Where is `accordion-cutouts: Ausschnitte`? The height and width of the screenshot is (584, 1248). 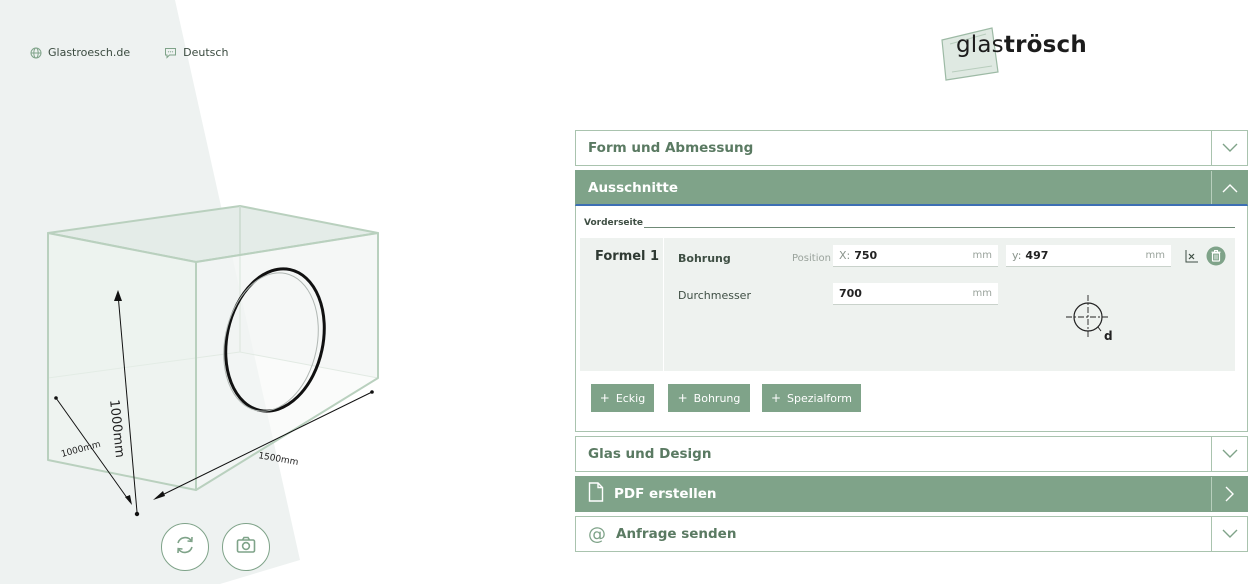 accordion-cutouts: Ausschnitte is located at coordinates (911, 188).